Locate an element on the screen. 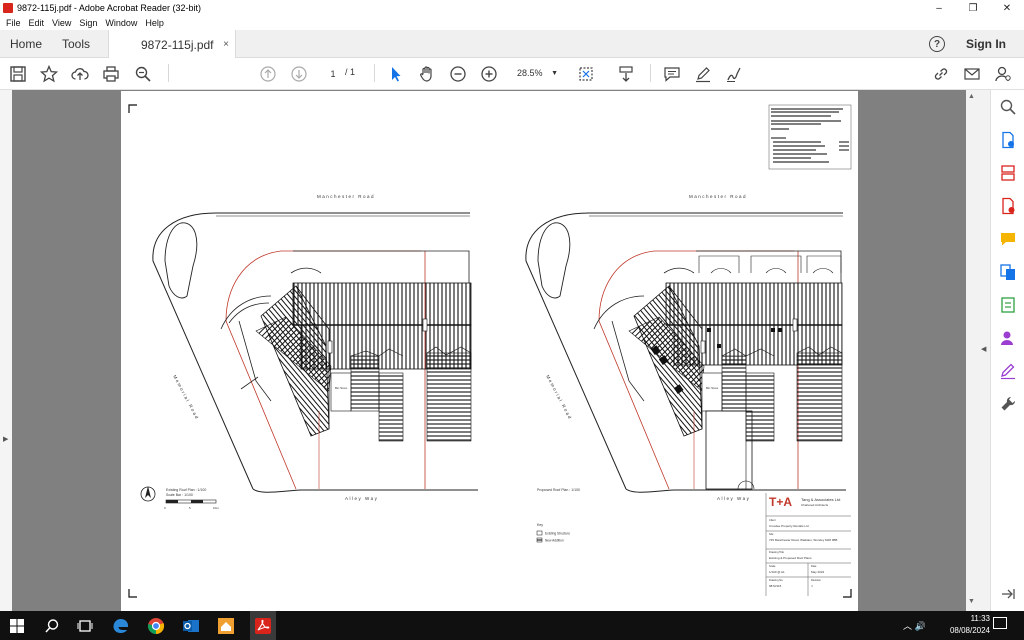 The height and width of the screenshot is (640, 1024). scale-tick: 10m is located at coordinates (216, 508).